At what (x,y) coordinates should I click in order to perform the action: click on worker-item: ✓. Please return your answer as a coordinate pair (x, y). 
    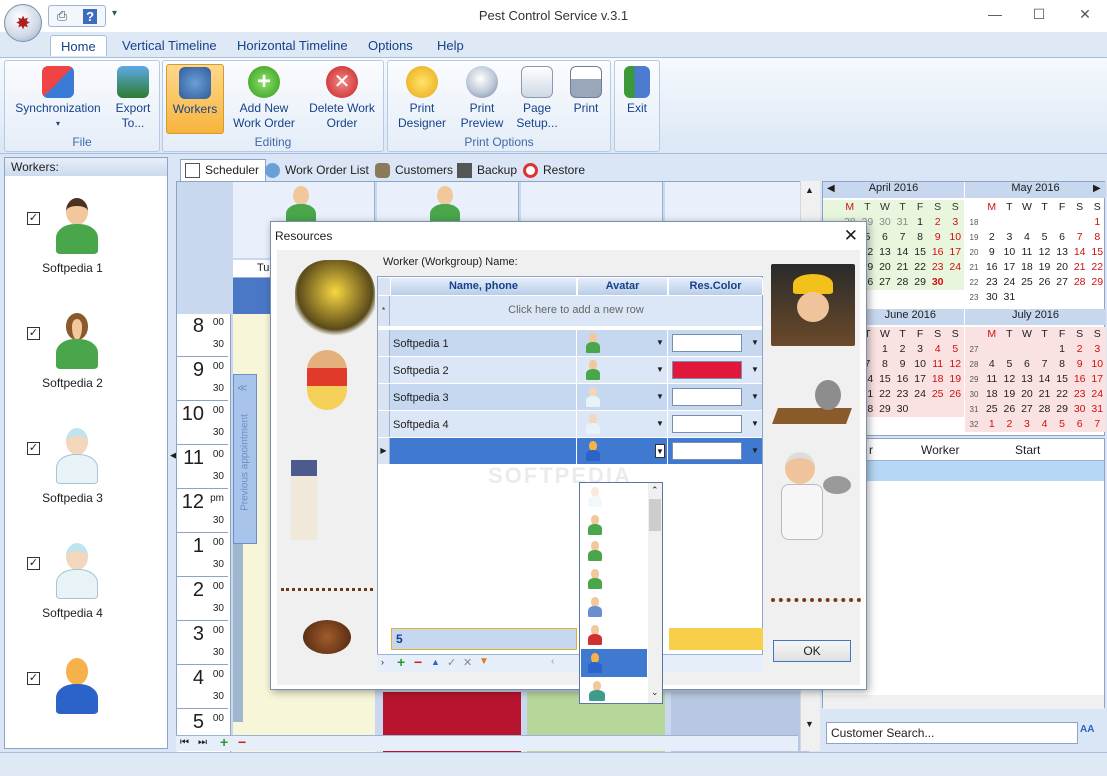
    Looking at the image, I should click on (86, 695).